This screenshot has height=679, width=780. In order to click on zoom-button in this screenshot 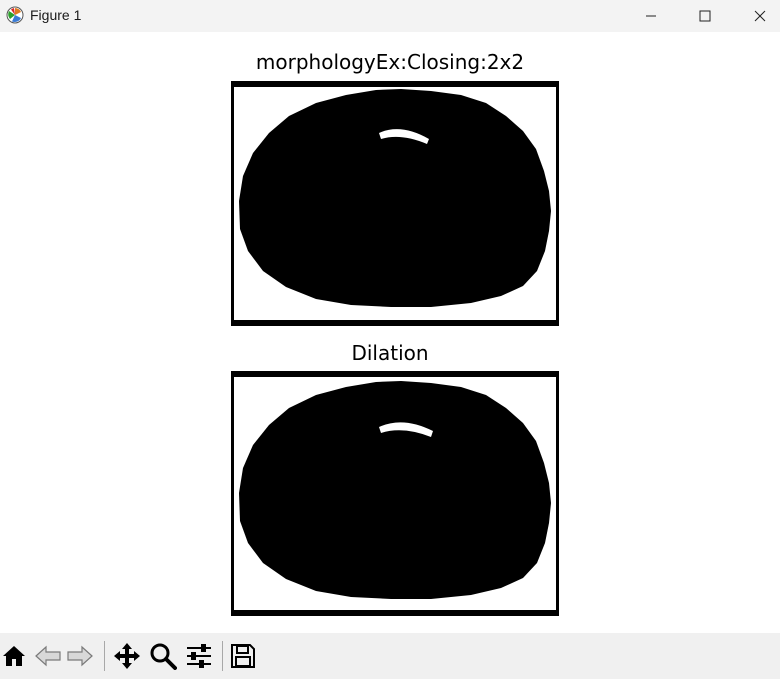, I will do `click(163, 656)`.